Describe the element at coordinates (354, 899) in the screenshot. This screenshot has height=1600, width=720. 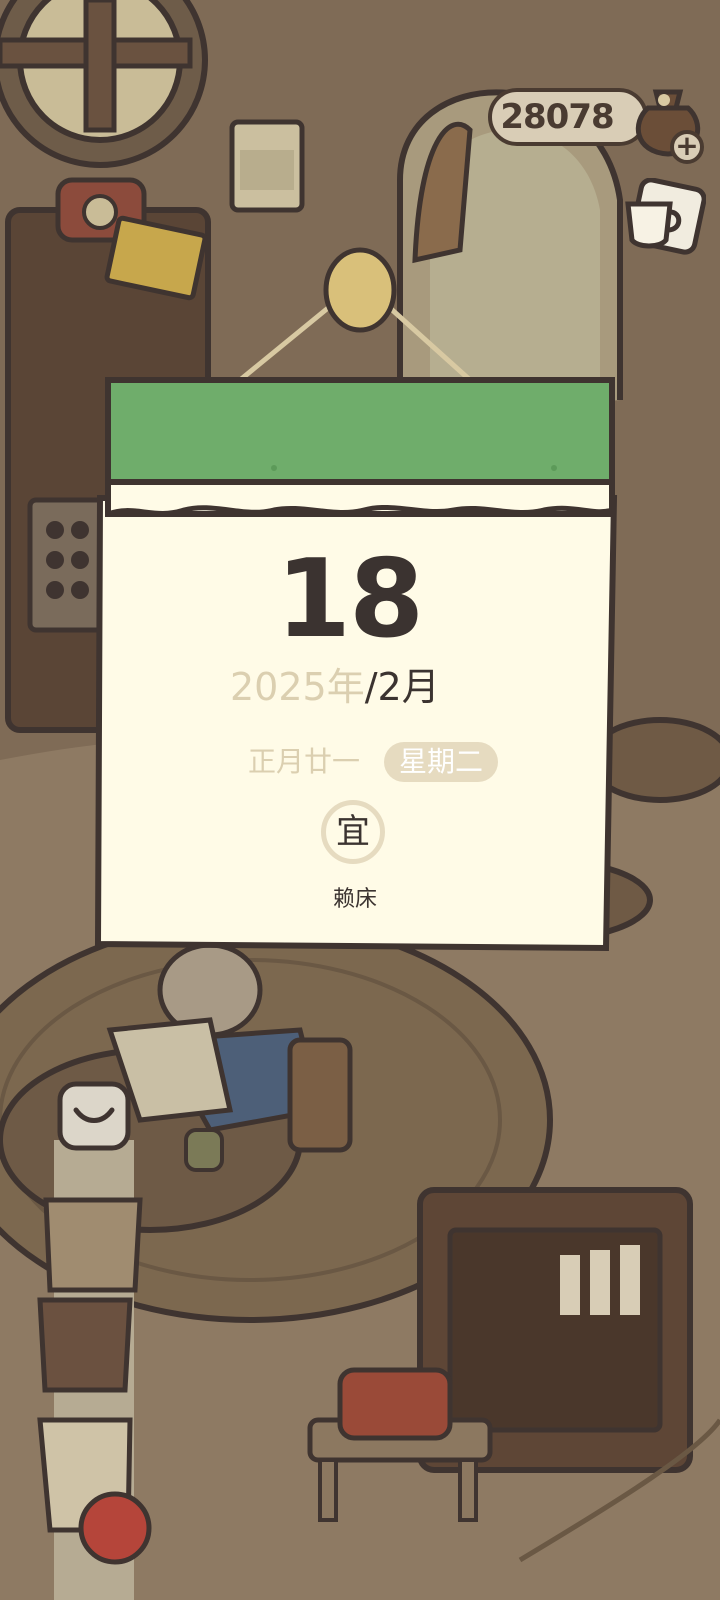
I see `suitable-activity: 赖床` at that location.